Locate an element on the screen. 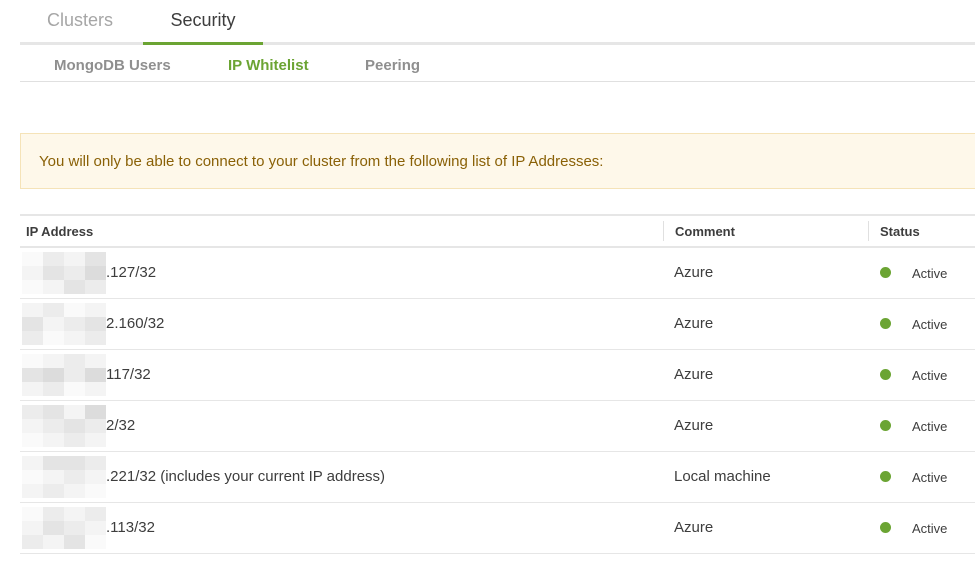 Image resolution: width=975 pixels, height=573 pixels. ip-address-value: 2/32 is located at coordinates (121, 425).